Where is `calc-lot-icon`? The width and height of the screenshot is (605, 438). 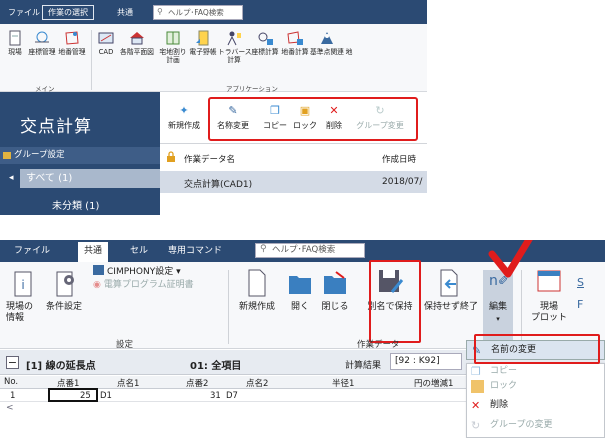
calc-lot-icon is located at coordinates (295, 38).